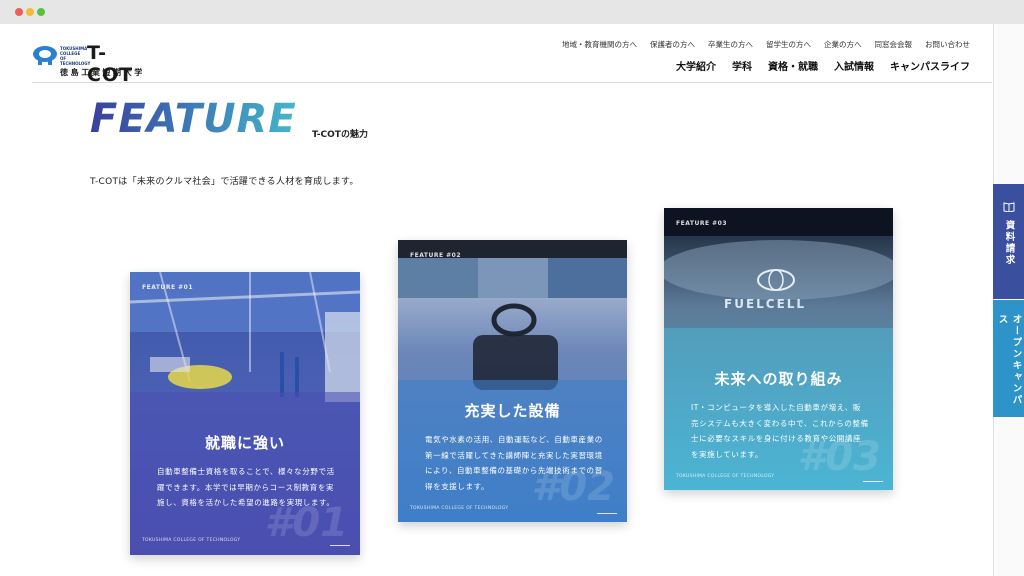 The width and height of the screenshot is (1024, 576). What do you see at coordinates (702, 223) in the screenshot?
I see `card-label: FEATURE #03` at bounding box center [702, 223].